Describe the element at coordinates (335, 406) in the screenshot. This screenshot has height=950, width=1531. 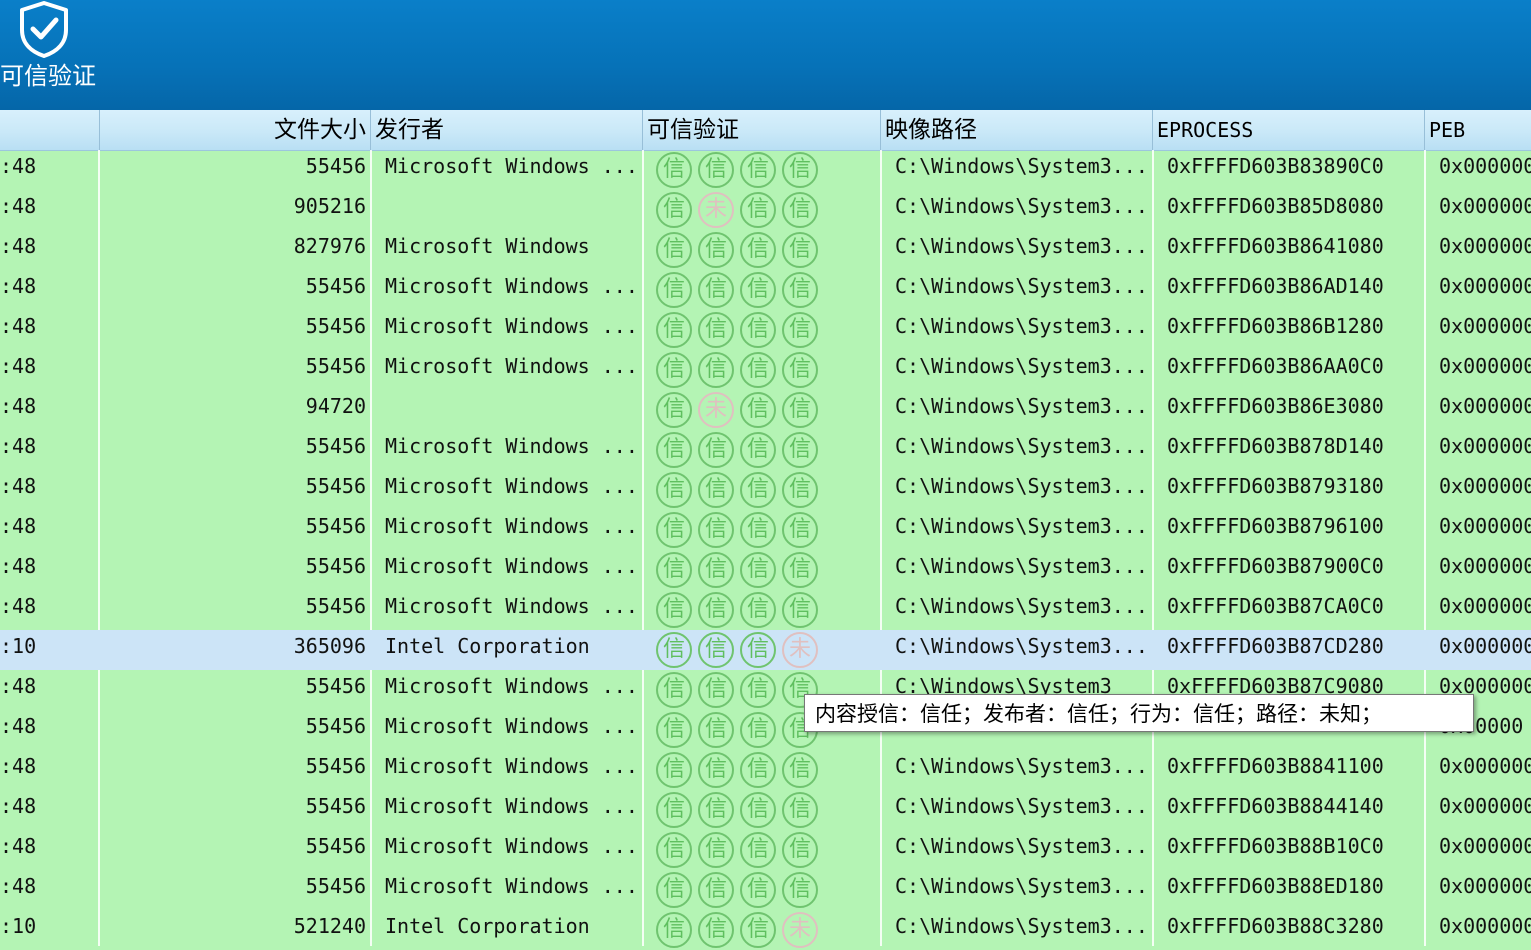
I see `cell-size: 94720` at that location.